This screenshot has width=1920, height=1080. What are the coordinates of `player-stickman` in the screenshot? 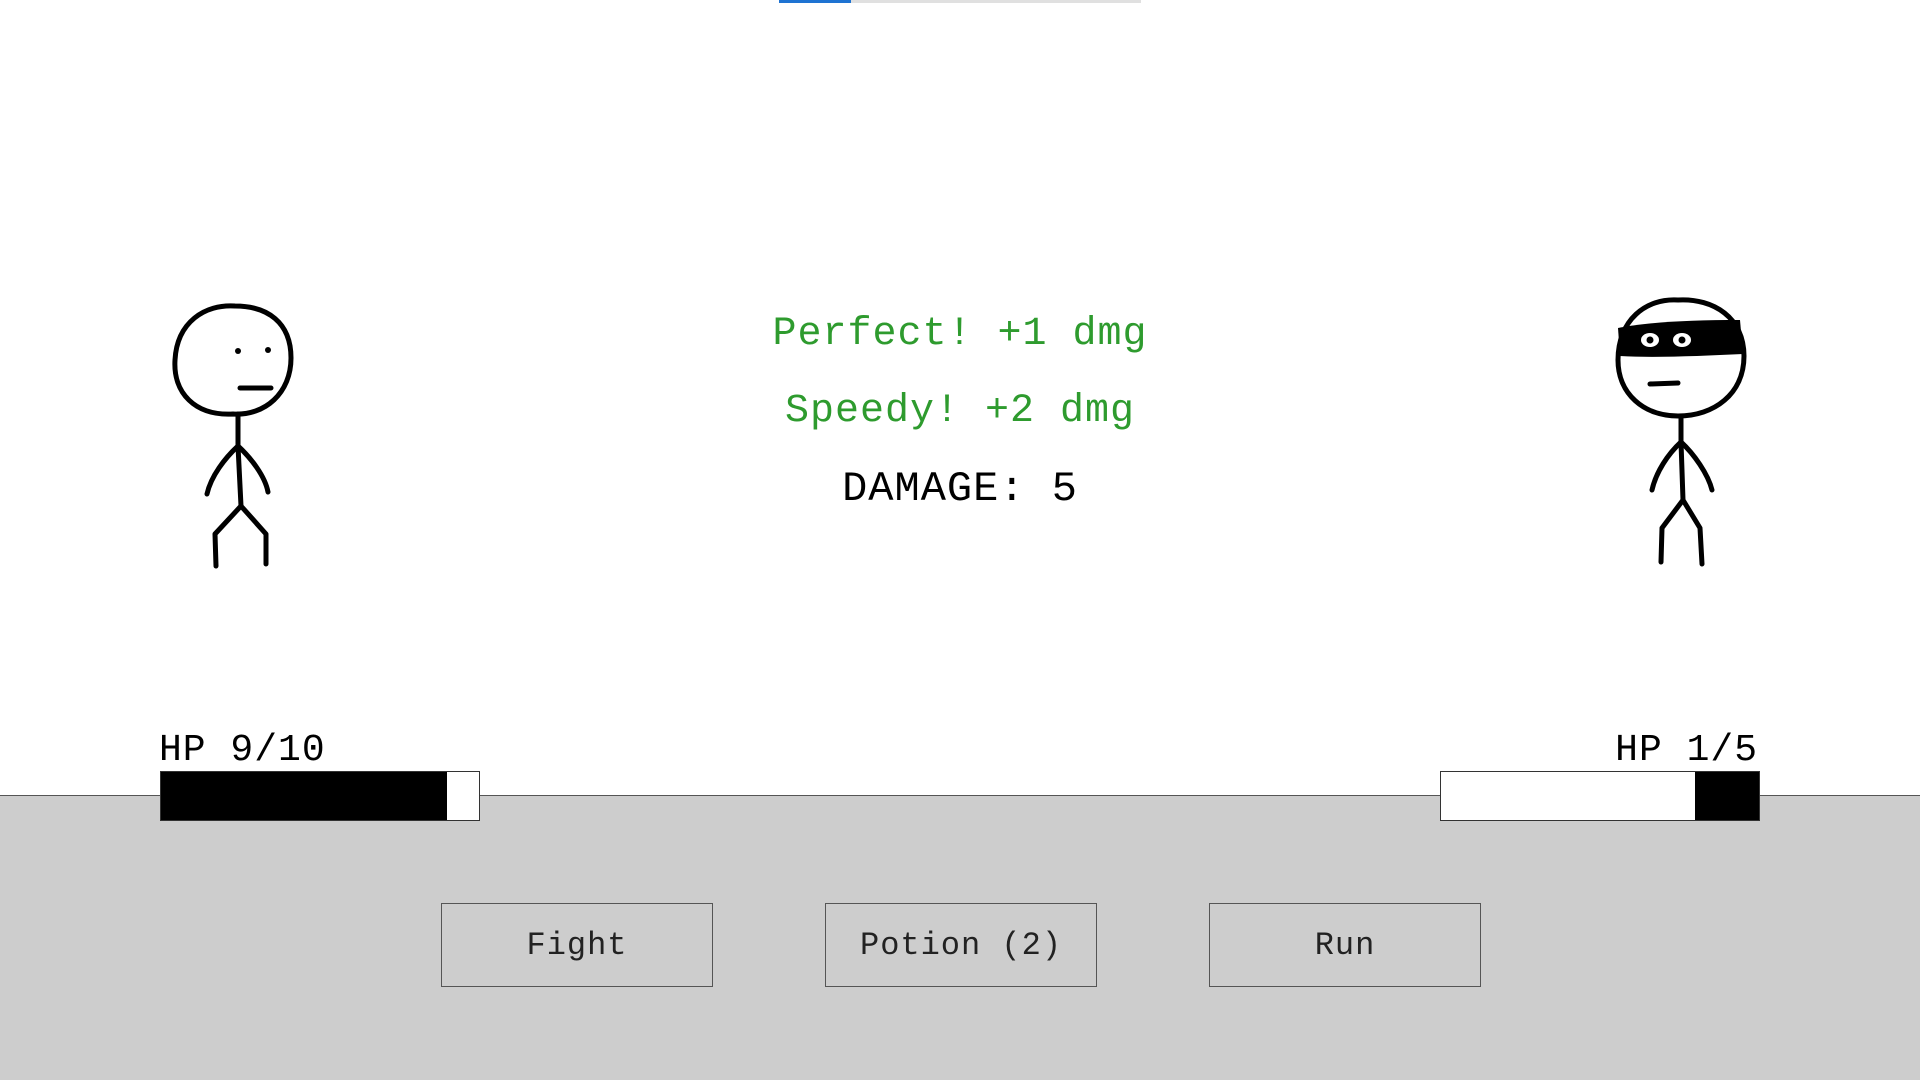 It's located at (233, 436).